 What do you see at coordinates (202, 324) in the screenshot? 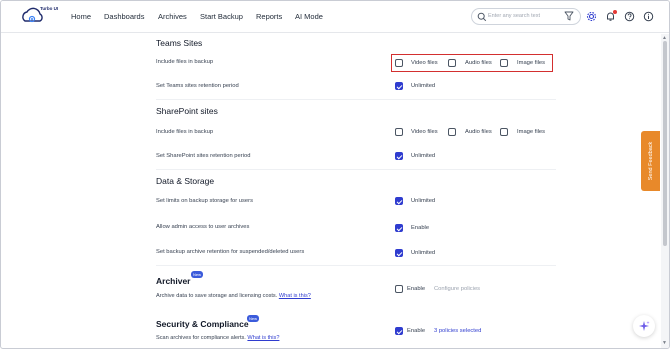
I see `security-heading: Security & Compliance` at bounding box center [202, 324].